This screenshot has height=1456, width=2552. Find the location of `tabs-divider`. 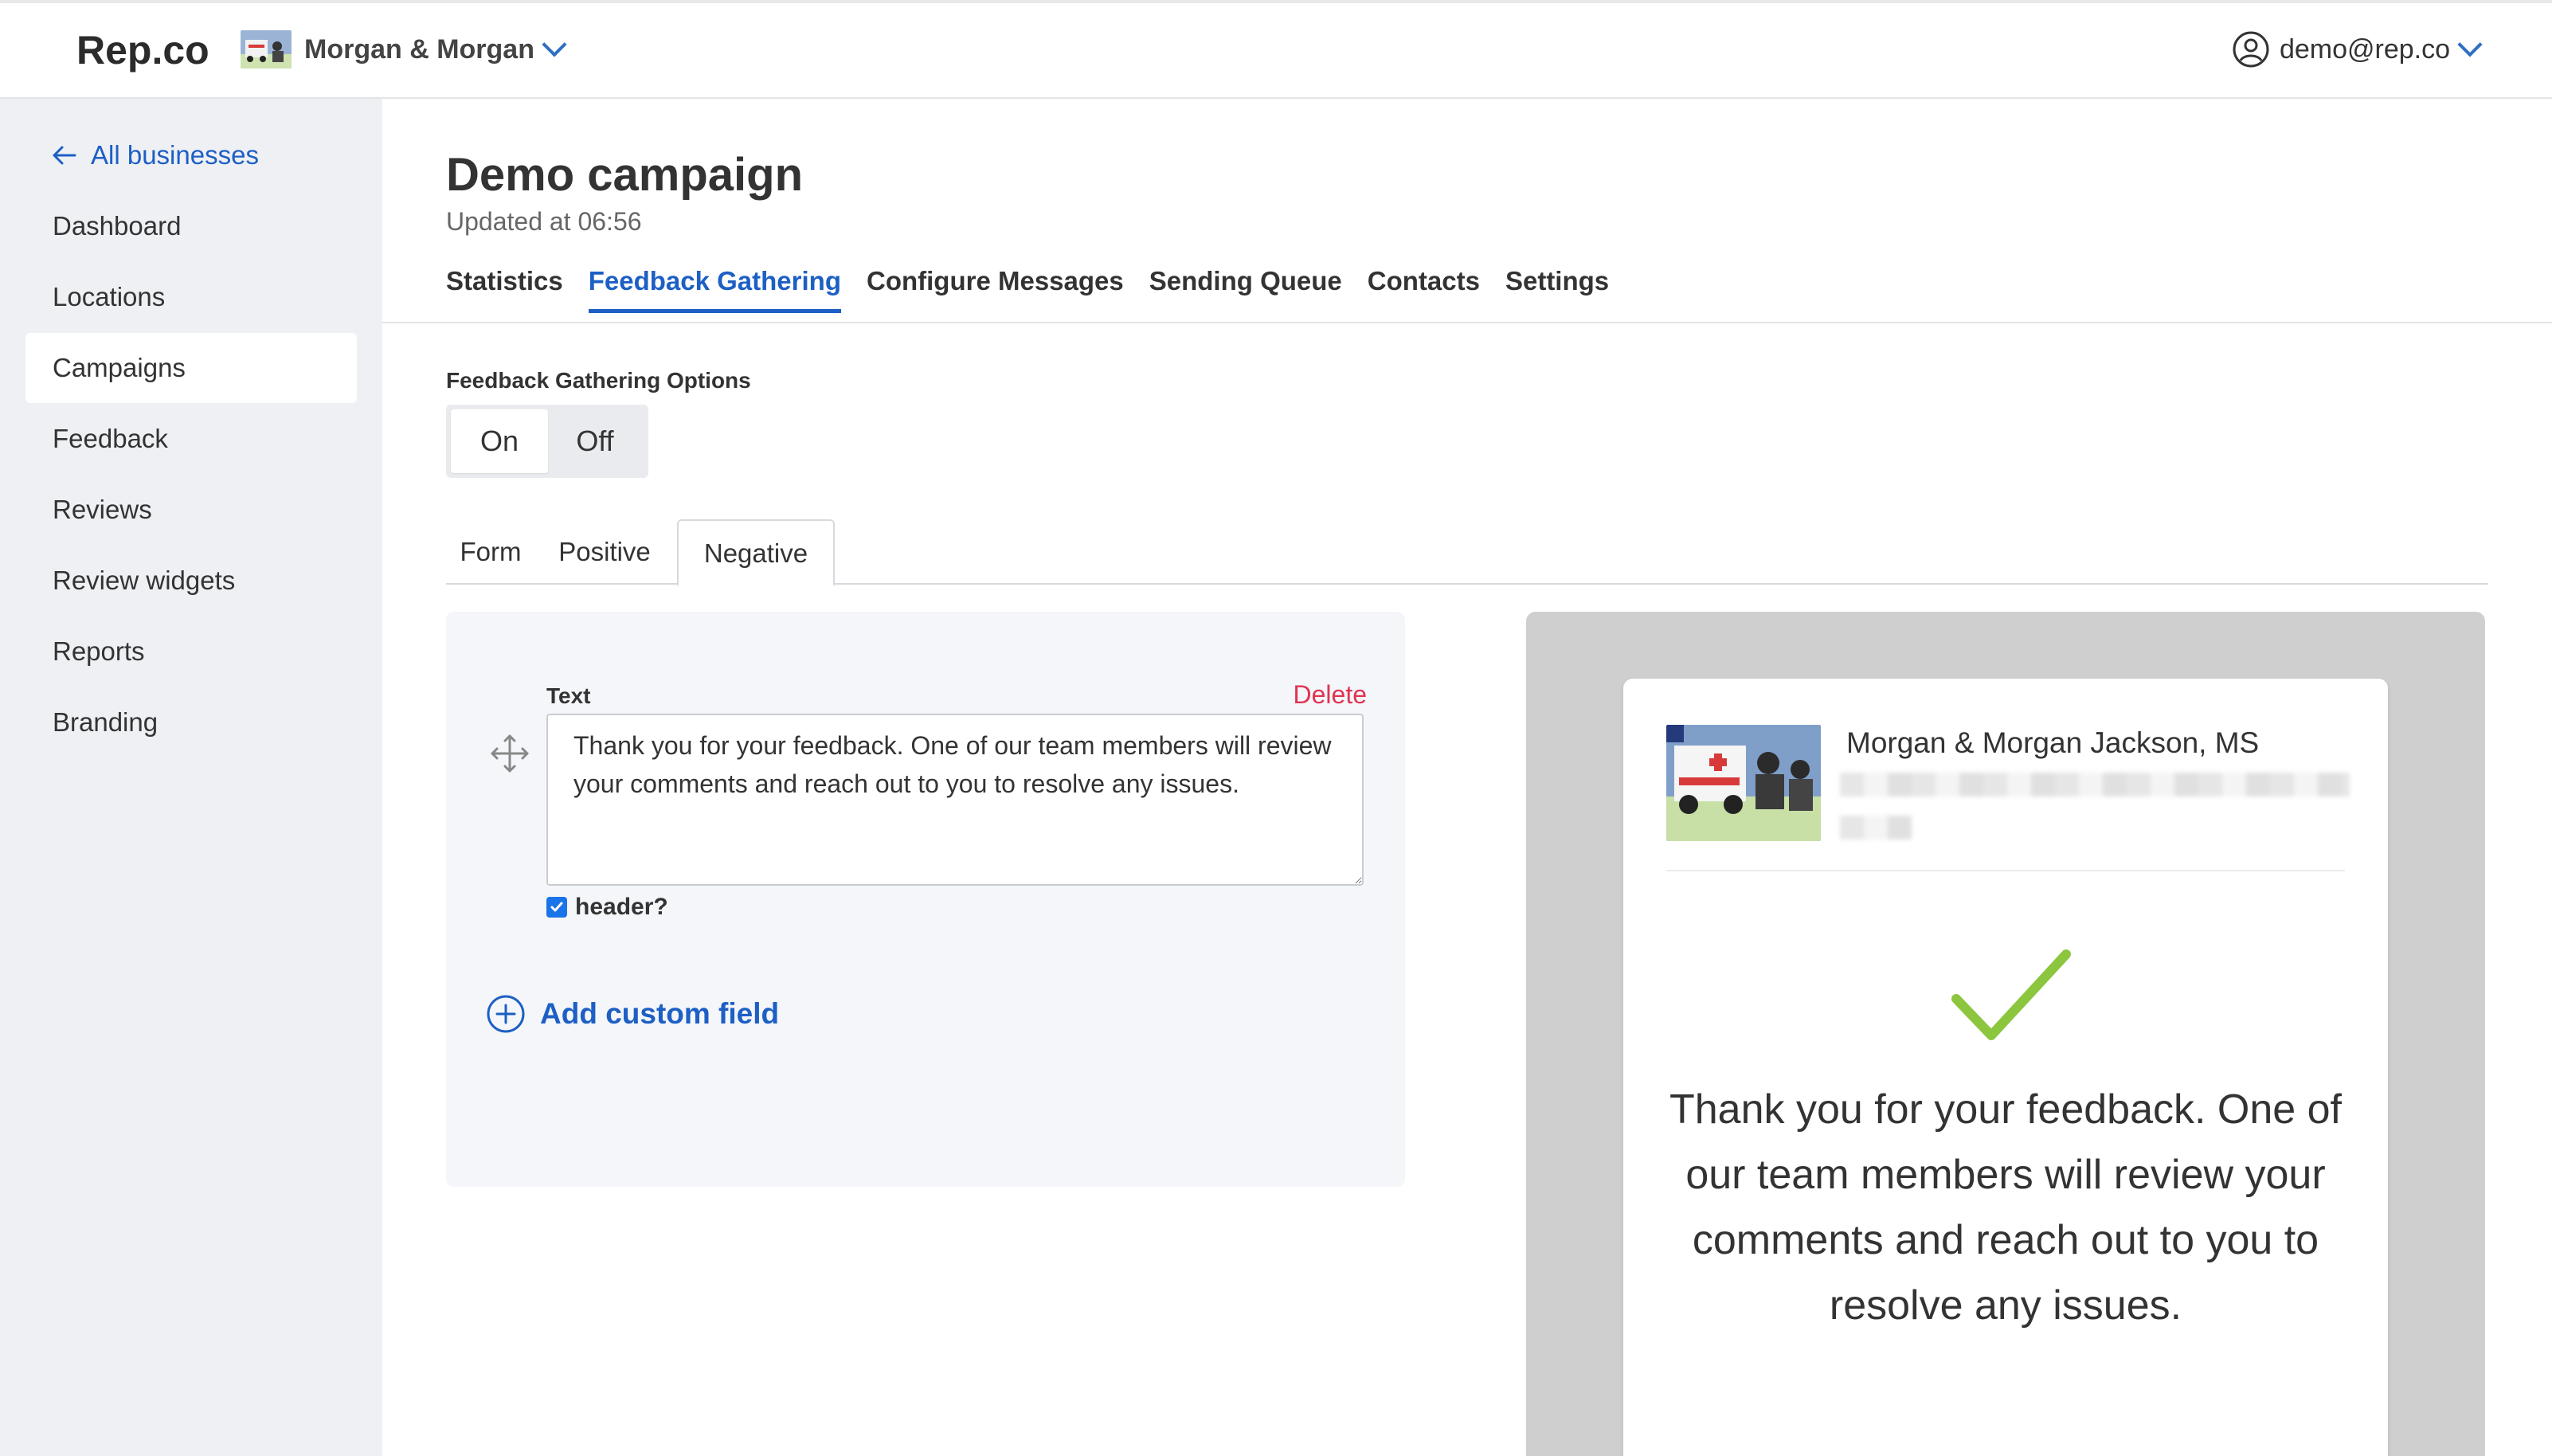

tabs-divider is located at coordinates (1467, 322).